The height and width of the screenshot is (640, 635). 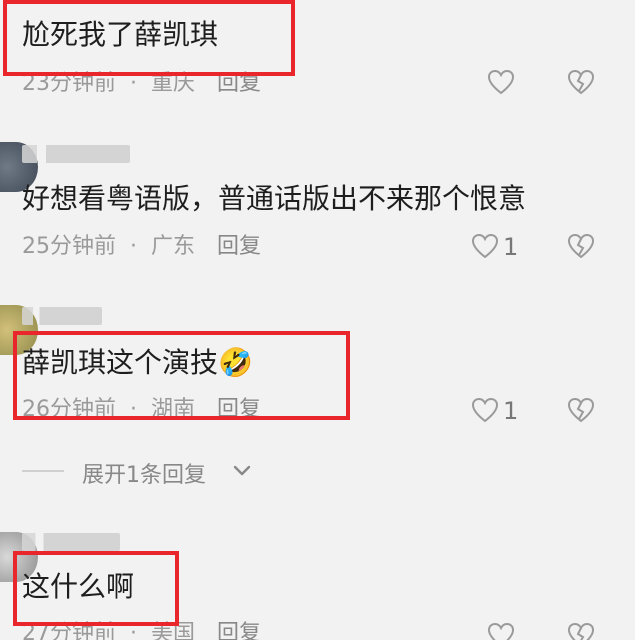 I want to click on expand-replies-label: 展开1条回复, so click(x=144, y=473).